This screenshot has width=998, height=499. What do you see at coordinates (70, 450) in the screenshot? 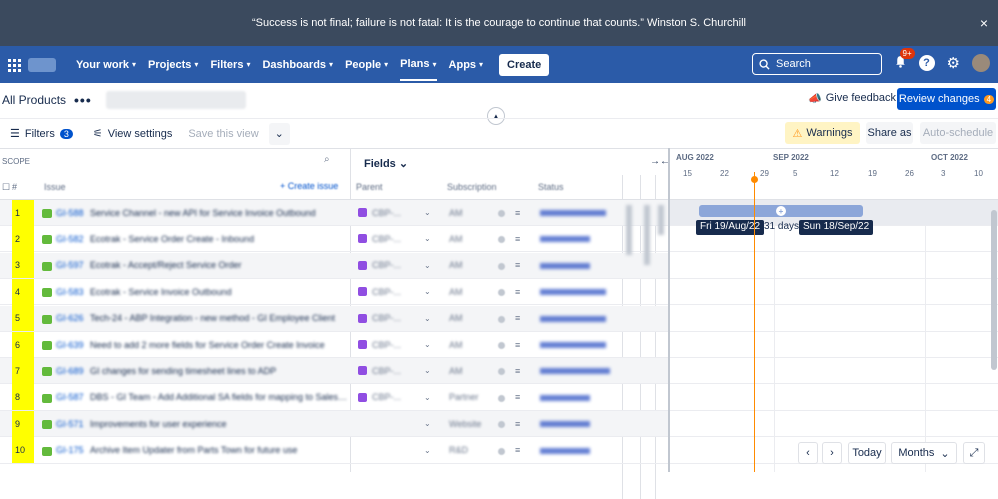
I see `issue-key: GI-175` at bounding box center [70, 450].